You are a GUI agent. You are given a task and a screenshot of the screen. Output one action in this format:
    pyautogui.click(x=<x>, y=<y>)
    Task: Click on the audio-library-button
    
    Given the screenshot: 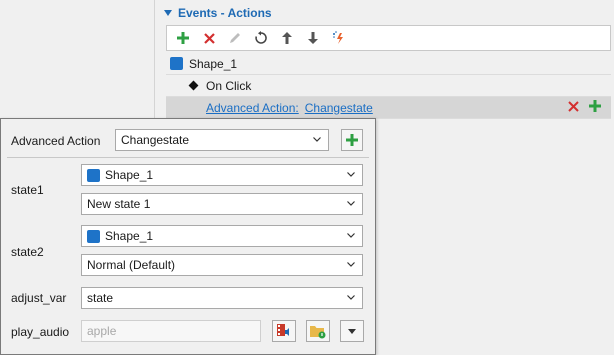 What is the action you would take?
    pyautogui.click(x=284, y=331)
    